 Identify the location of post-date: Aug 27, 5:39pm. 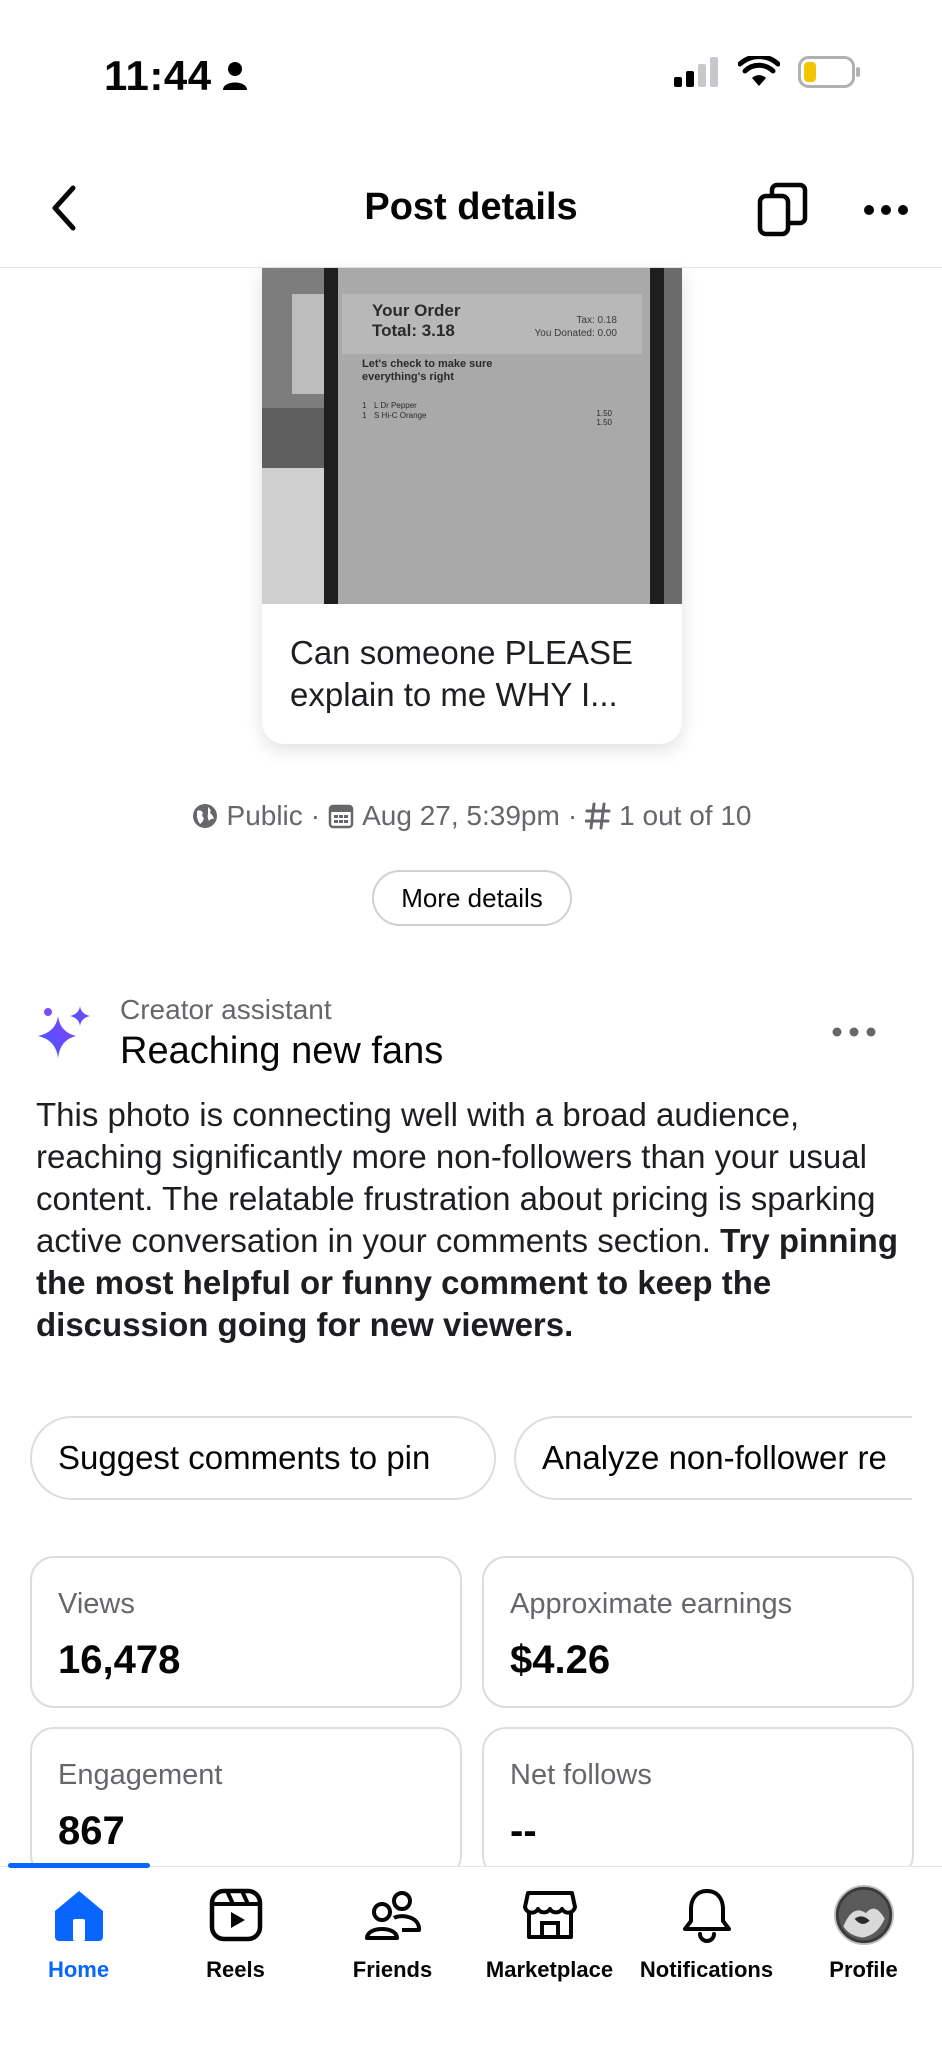
(461, 815).